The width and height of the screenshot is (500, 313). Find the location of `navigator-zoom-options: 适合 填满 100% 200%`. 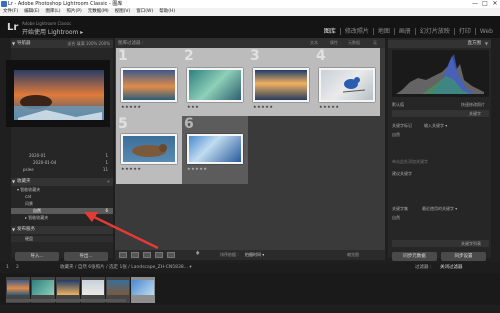

navigator-zoom-options: 适合 填满 100% 200% is located at coordinates (88, 44).